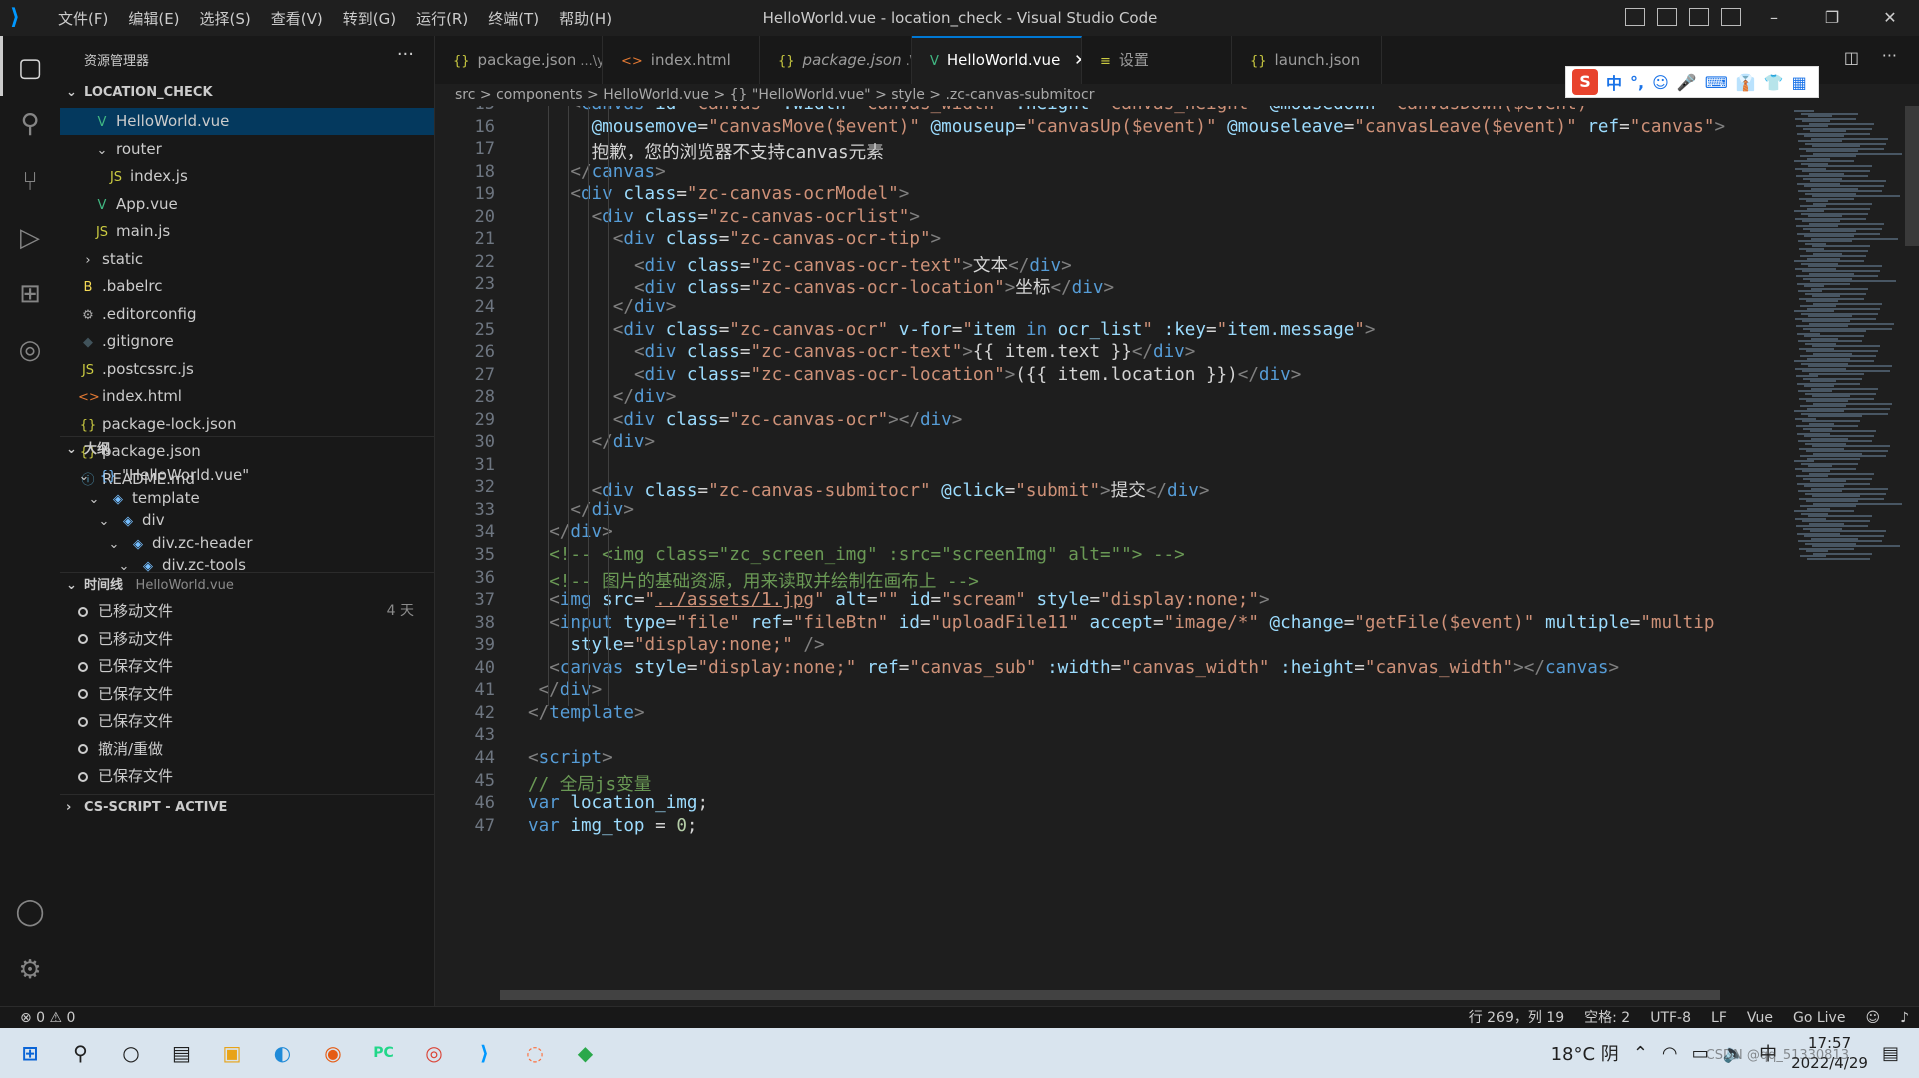 Image resolution: width=1919 pixels, height=1078 pixels. Describe the element at coordinates (247, 611) in the screenshot. I see `timeline-item: 已移动文件 4 天` at that location.